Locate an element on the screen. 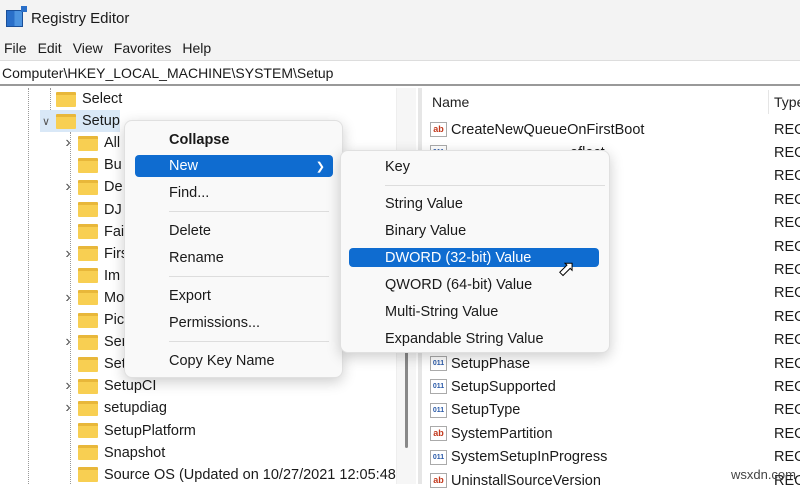 This screenshot has width=800, height=492. tree-item: › De is located at coordinates (92, 187).